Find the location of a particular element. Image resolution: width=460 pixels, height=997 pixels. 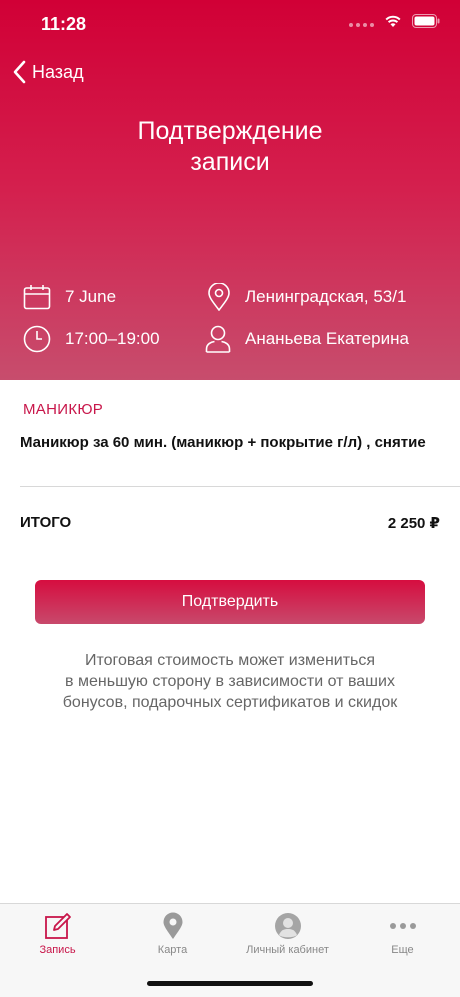

tab-more: Еще is located at coordinates (402, 939).